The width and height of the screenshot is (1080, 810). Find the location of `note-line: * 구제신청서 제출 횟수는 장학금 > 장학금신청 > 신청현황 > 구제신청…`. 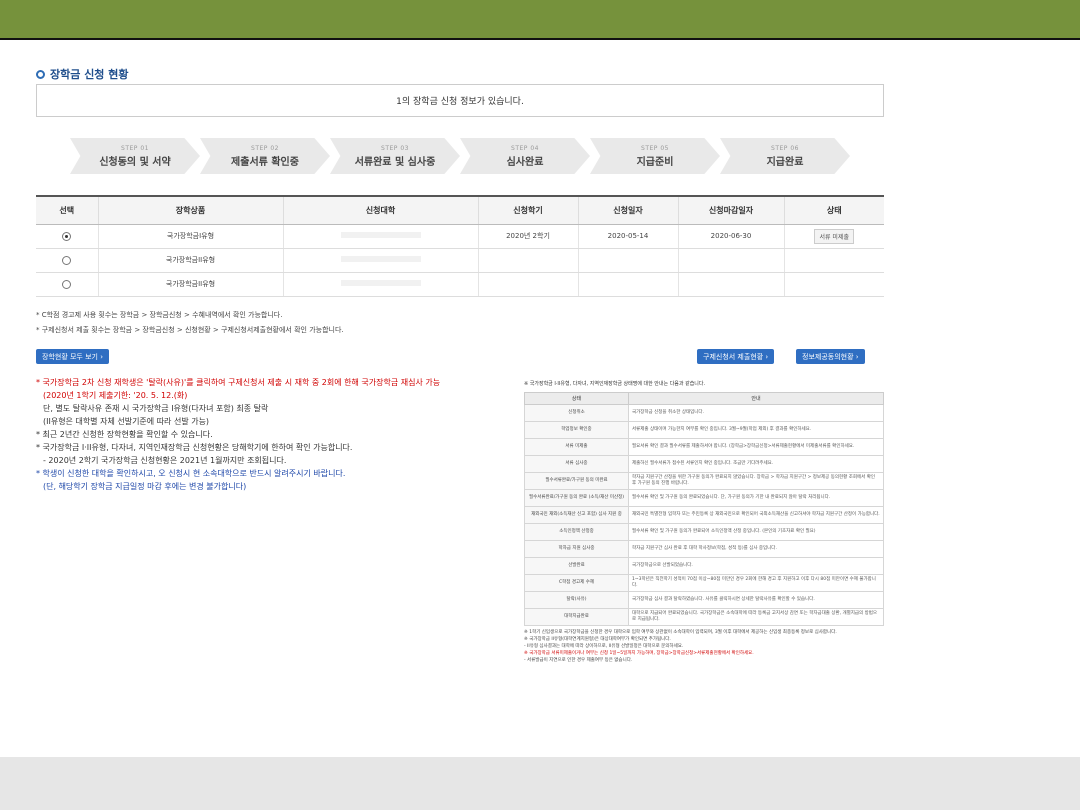

note-line: * 구제신청서 제출 횟수는 장학금 > 장학금신청 > 신청현황 > 구제신청… is located at coordinates (190, 330).